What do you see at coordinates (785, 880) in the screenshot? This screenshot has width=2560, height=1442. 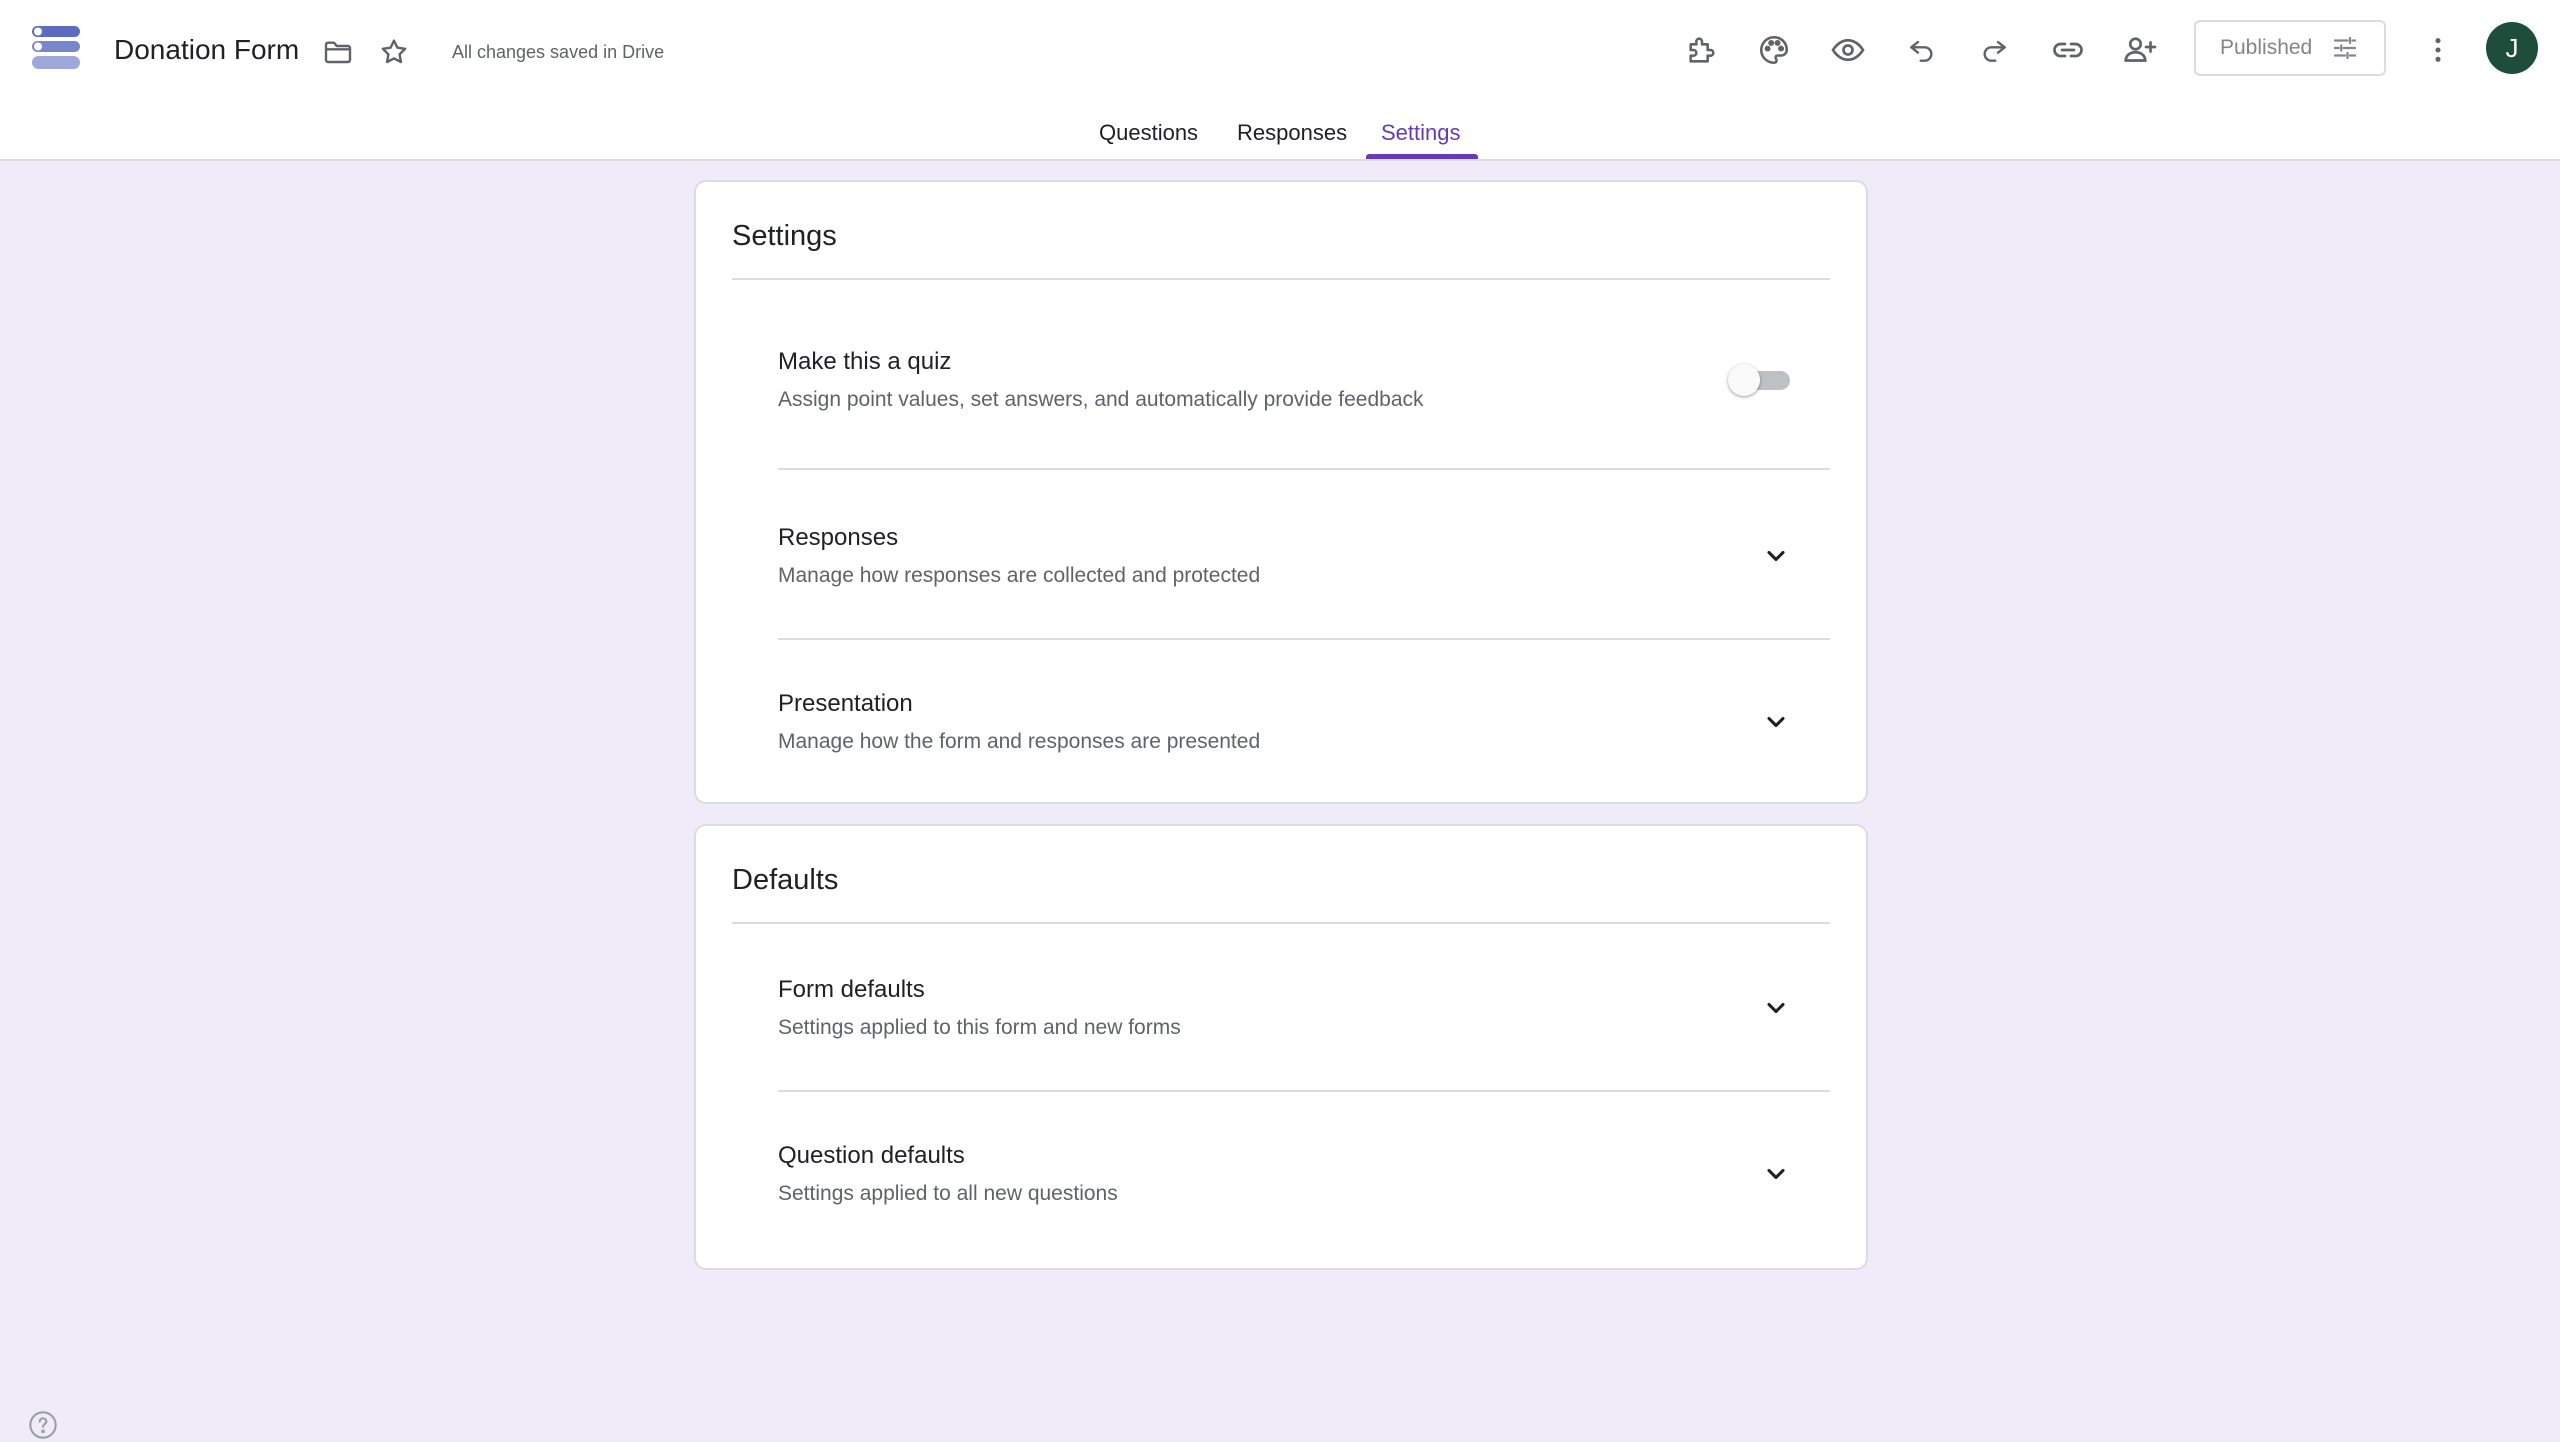 I see `defaults-card-title: Defaults` at bounding box center [785, 880].